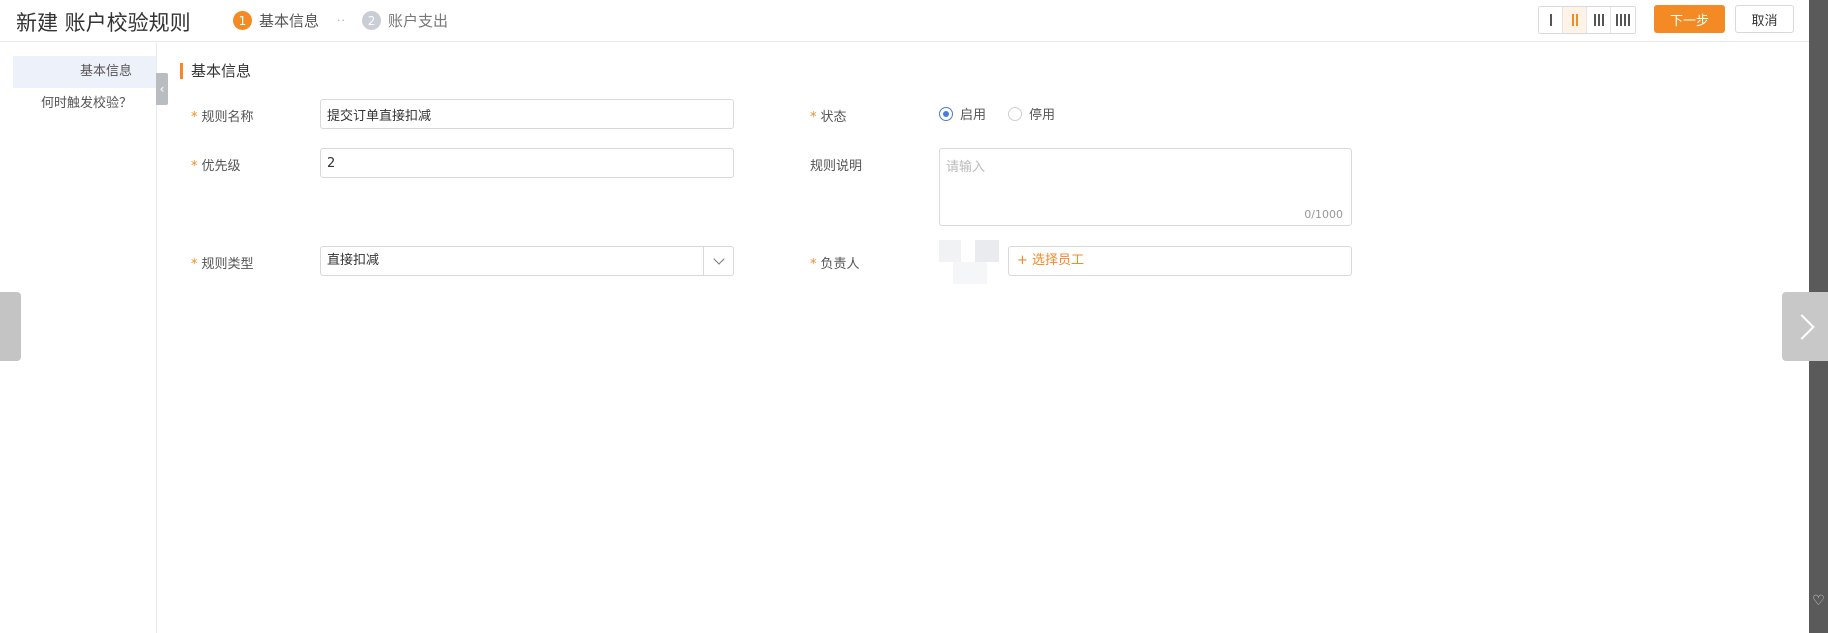  I want to click on rule-type-select: 直接扣减, so click(527, 261).